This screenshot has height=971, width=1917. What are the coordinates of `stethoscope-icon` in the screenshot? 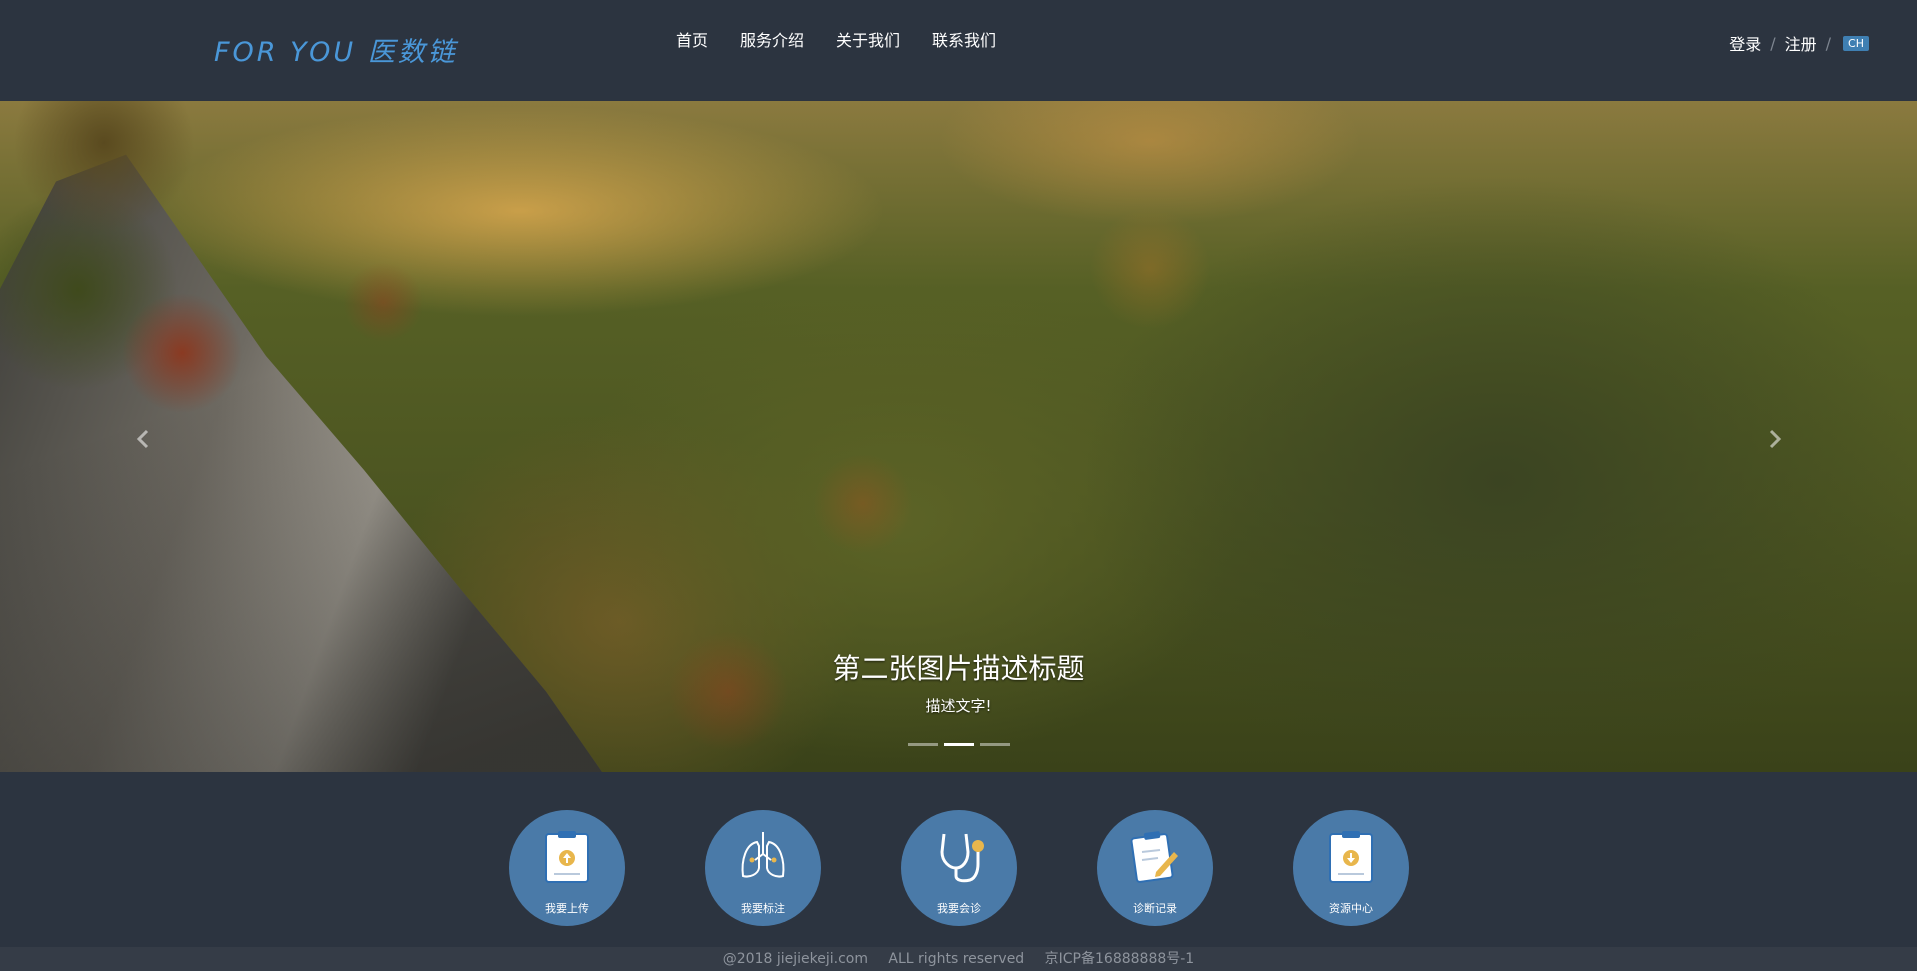 It's located at (962, 858).